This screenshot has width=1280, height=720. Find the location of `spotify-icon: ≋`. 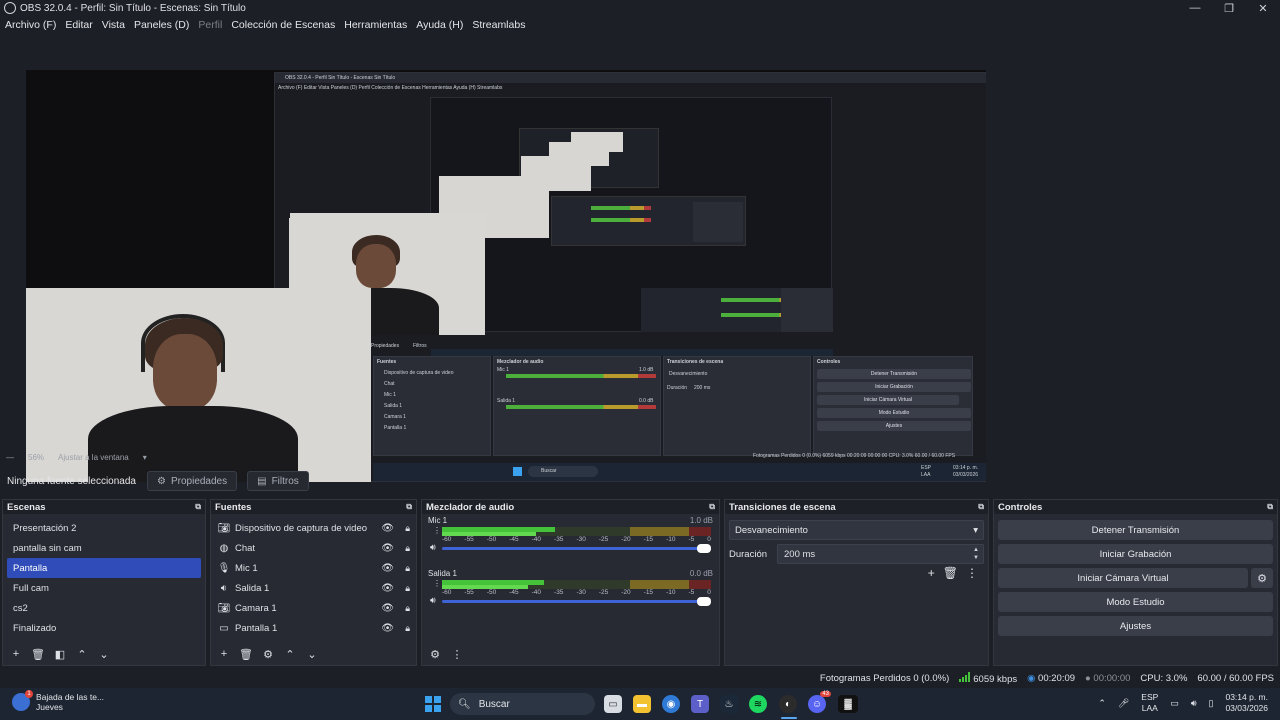

spotify-icon: ≋ is located at coordinates (758, 704).